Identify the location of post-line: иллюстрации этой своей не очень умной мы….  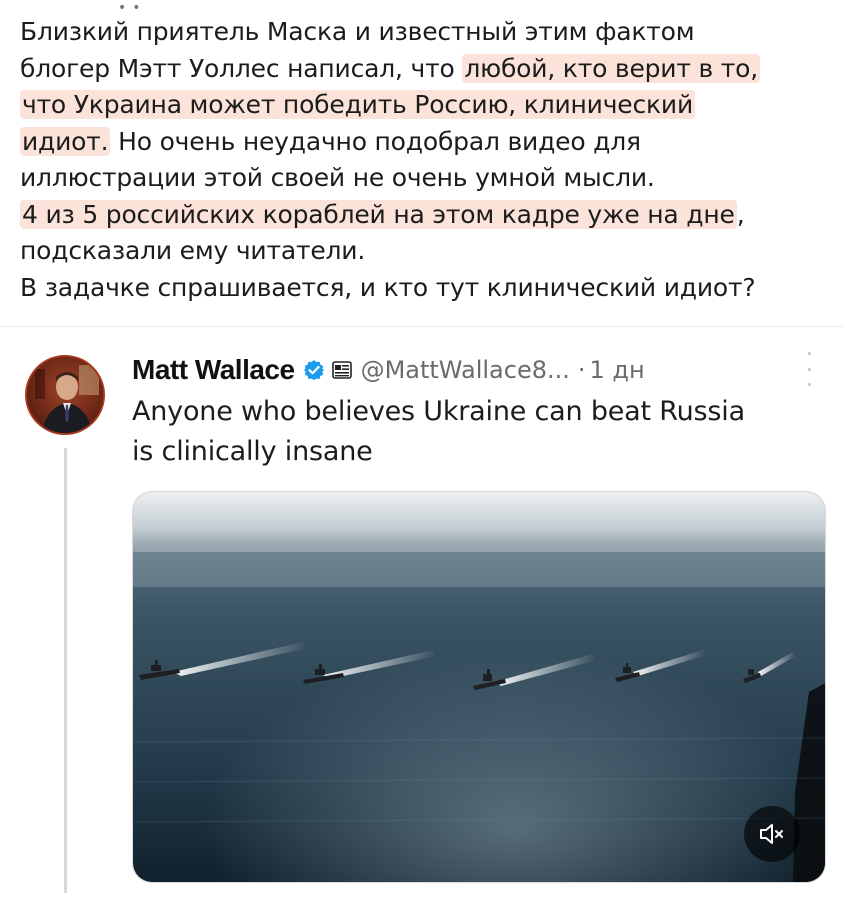
(422, 178).